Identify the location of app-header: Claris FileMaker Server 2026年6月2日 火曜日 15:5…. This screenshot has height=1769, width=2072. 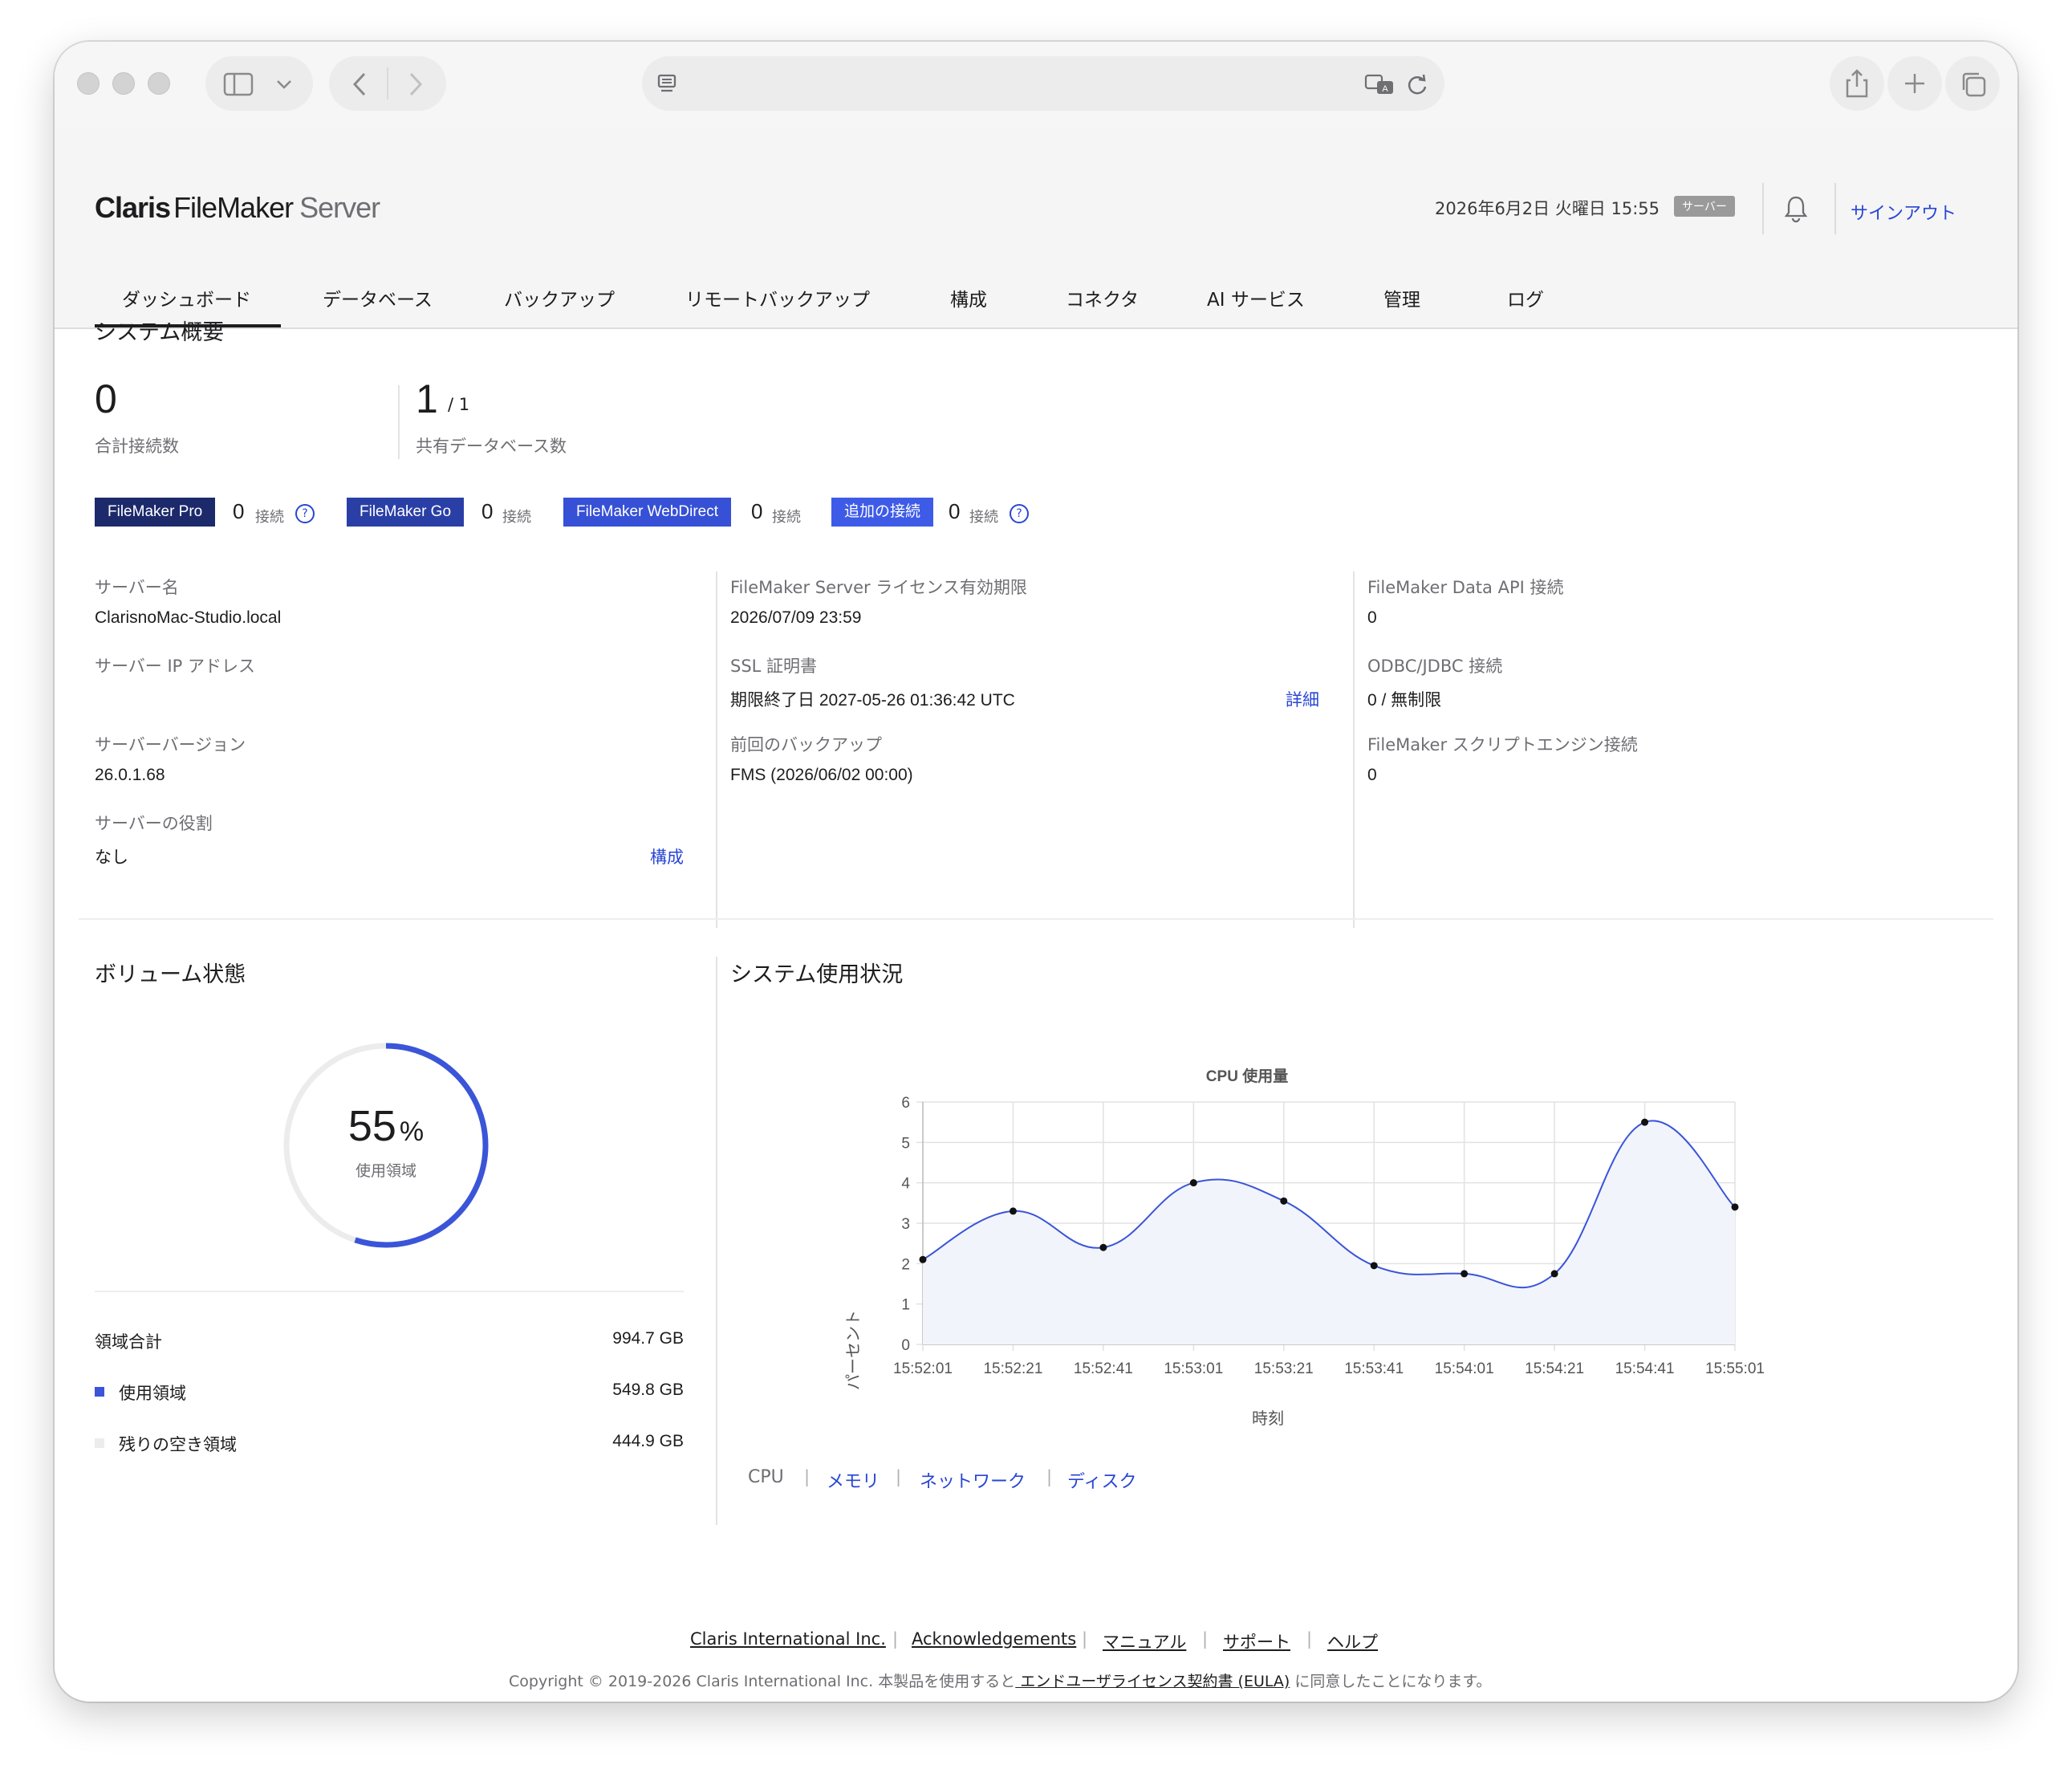
(1036, 228).